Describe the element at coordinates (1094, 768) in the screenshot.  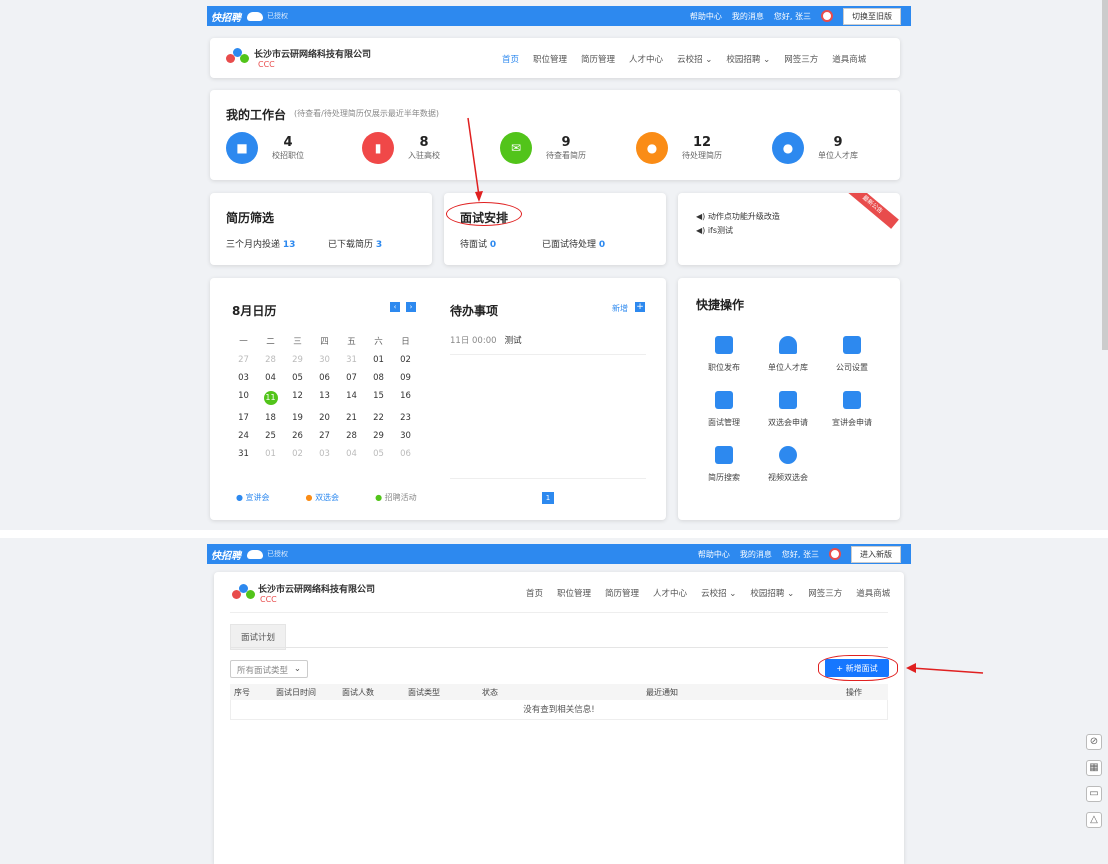
I see `qrcode-icon: ▦` at that location.